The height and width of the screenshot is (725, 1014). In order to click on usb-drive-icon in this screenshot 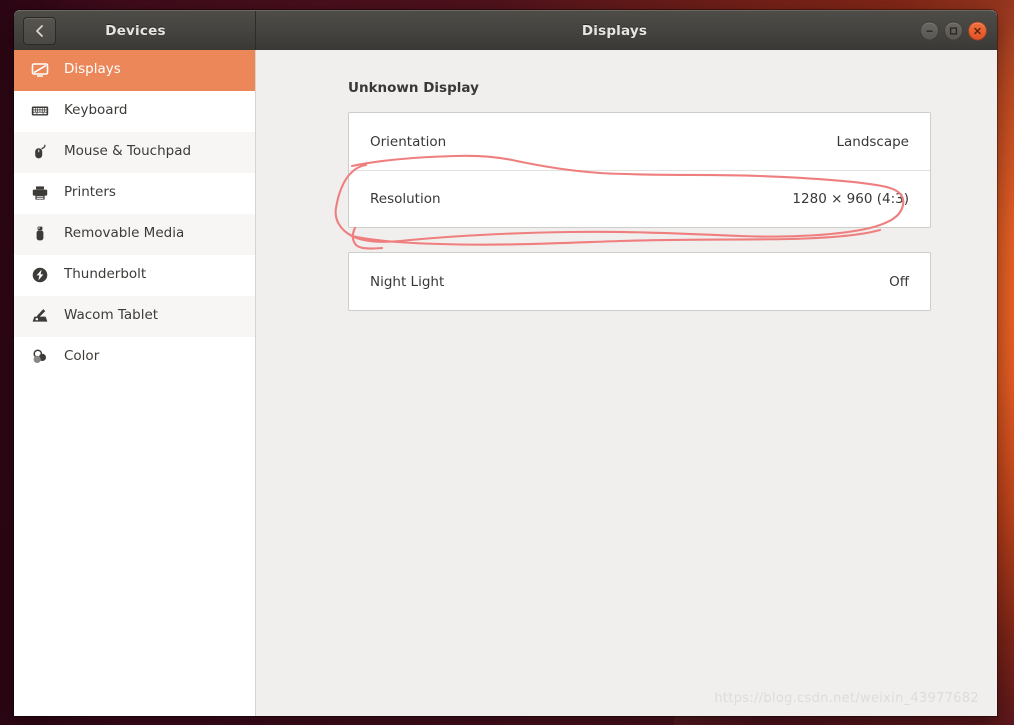, I will do `click(40, 234)`.